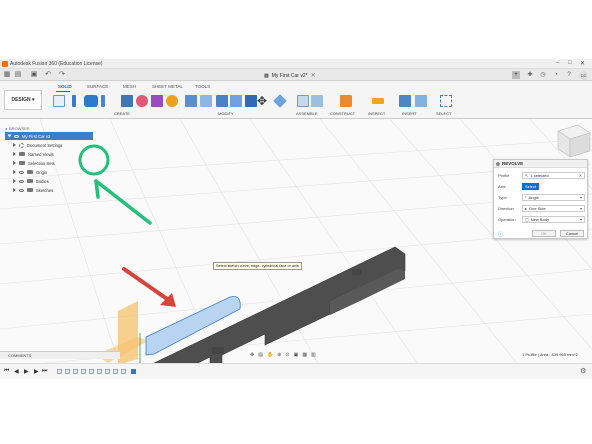 The height and width of the screenshot is (444, 592). Describe the element at coordinates (498, 164) in the screenshot. I see `dialog-collapse-icon` at that location.